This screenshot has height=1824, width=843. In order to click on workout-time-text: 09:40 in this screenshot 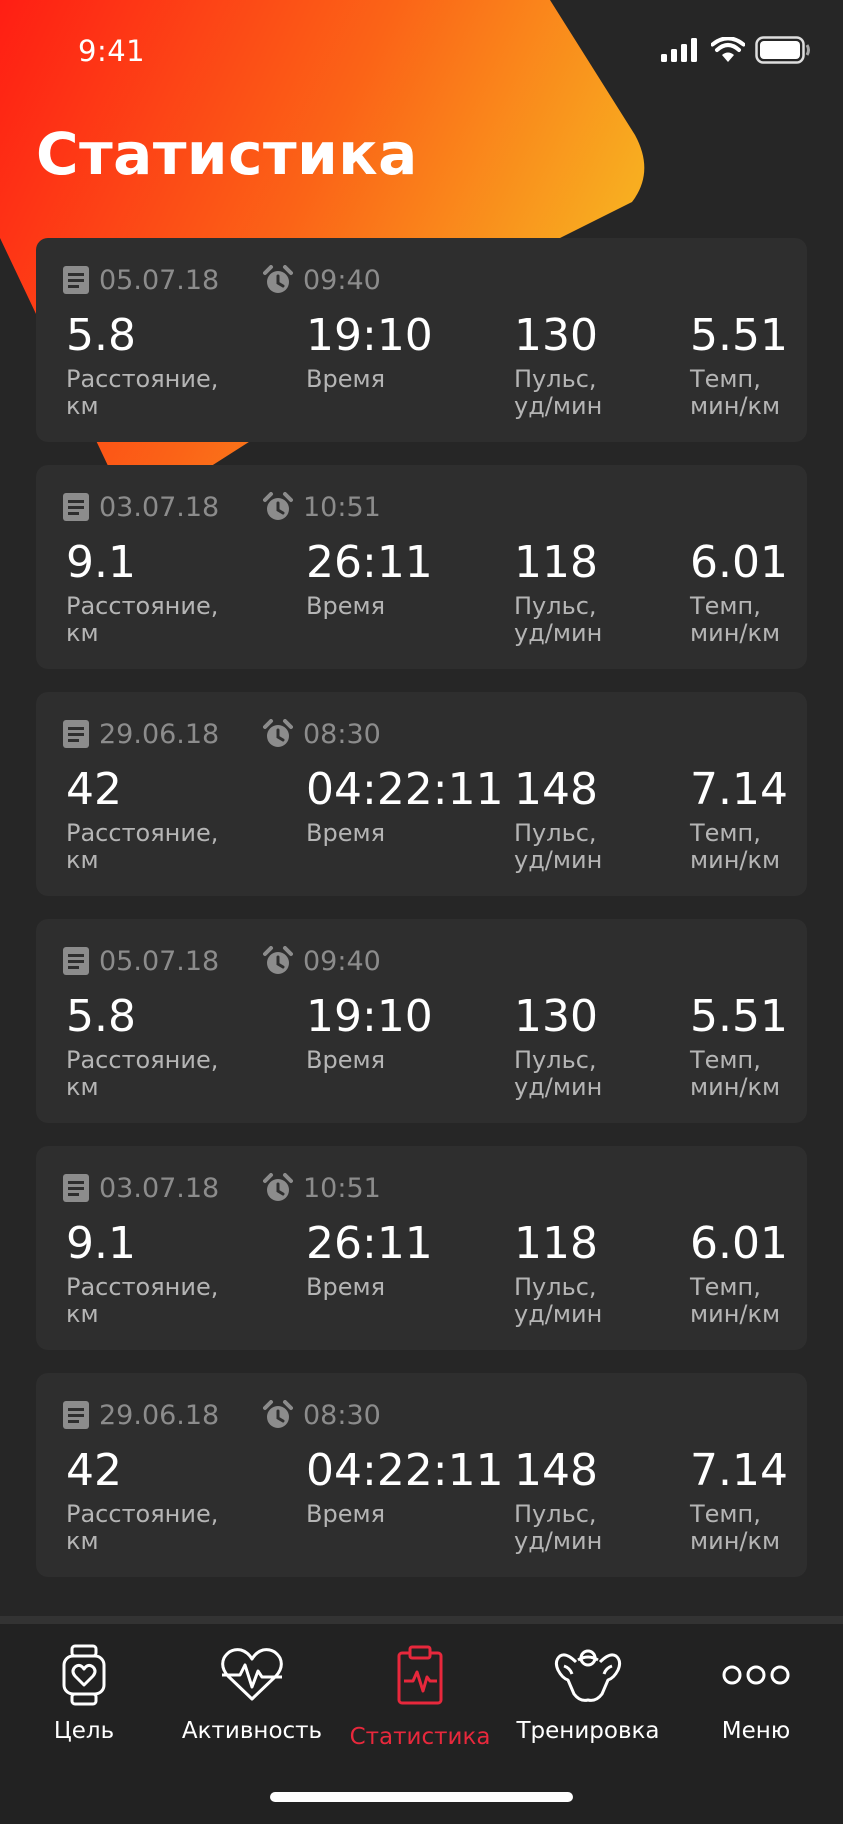, I will do `click(342, 961)`.